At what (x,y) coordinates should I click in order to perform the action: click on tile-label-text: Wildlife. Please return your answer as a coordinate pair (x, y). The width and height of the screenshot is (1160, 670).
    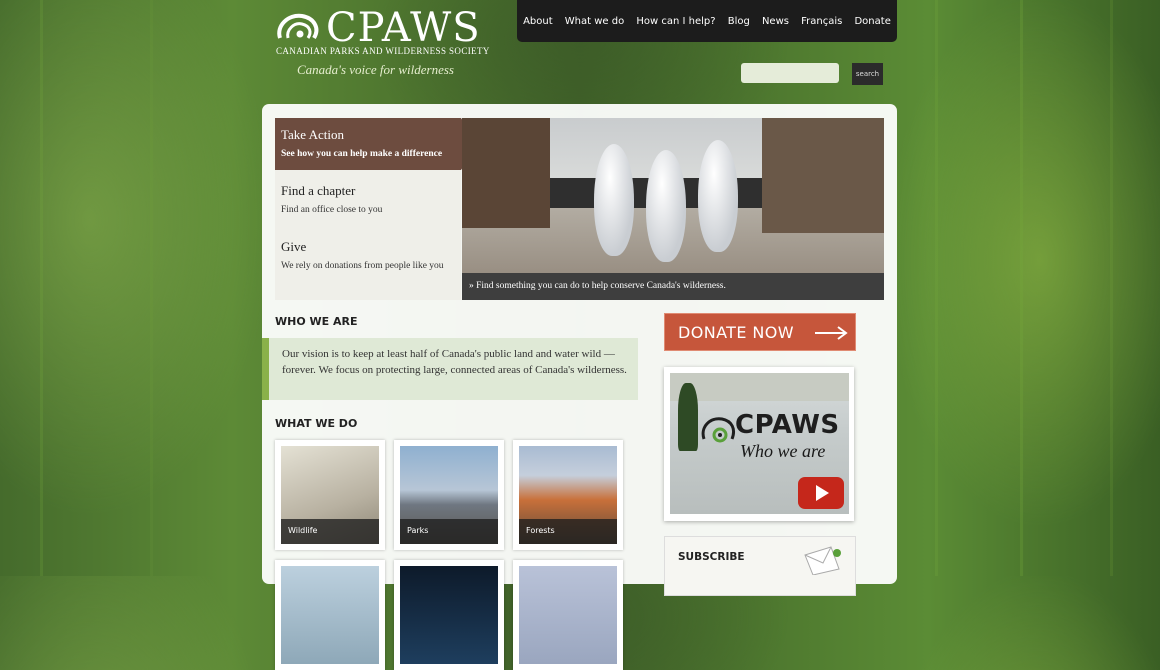
    Looking at the image, I should click on (303, 530).